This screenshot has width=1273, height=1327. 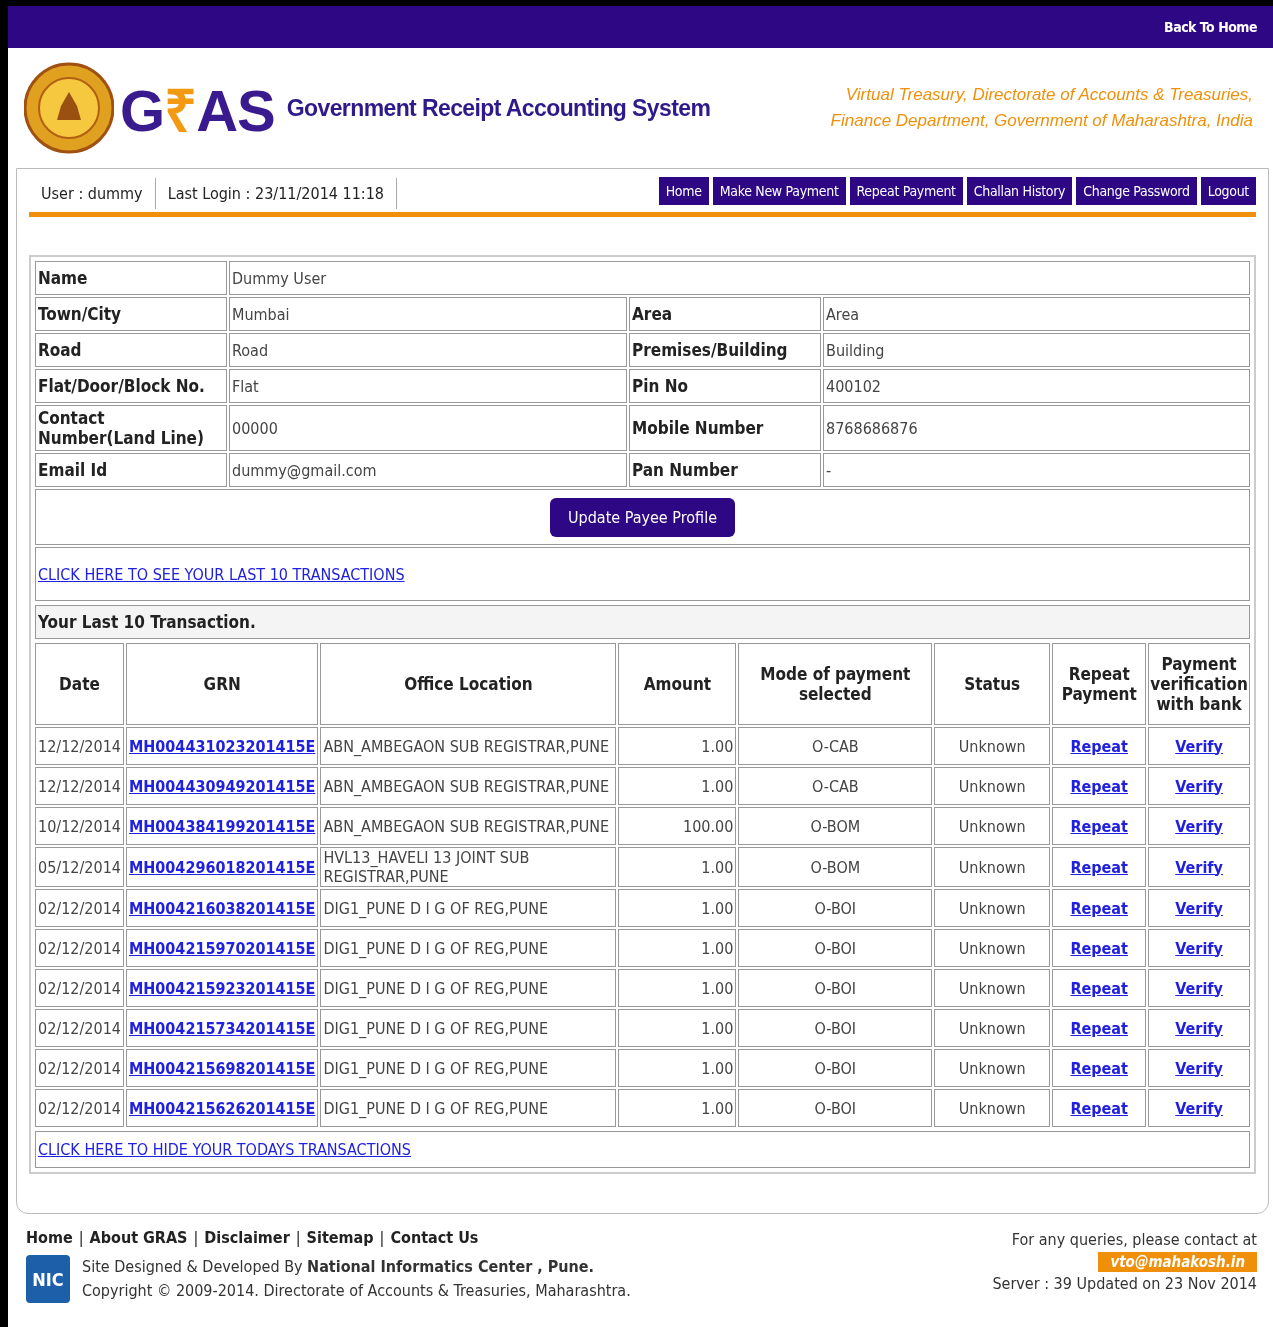 What do you see at coordinates (498, 108) in the screenshot?
I see `system-name: Government Receipt Accounting System` at bounding box center [498, 108].